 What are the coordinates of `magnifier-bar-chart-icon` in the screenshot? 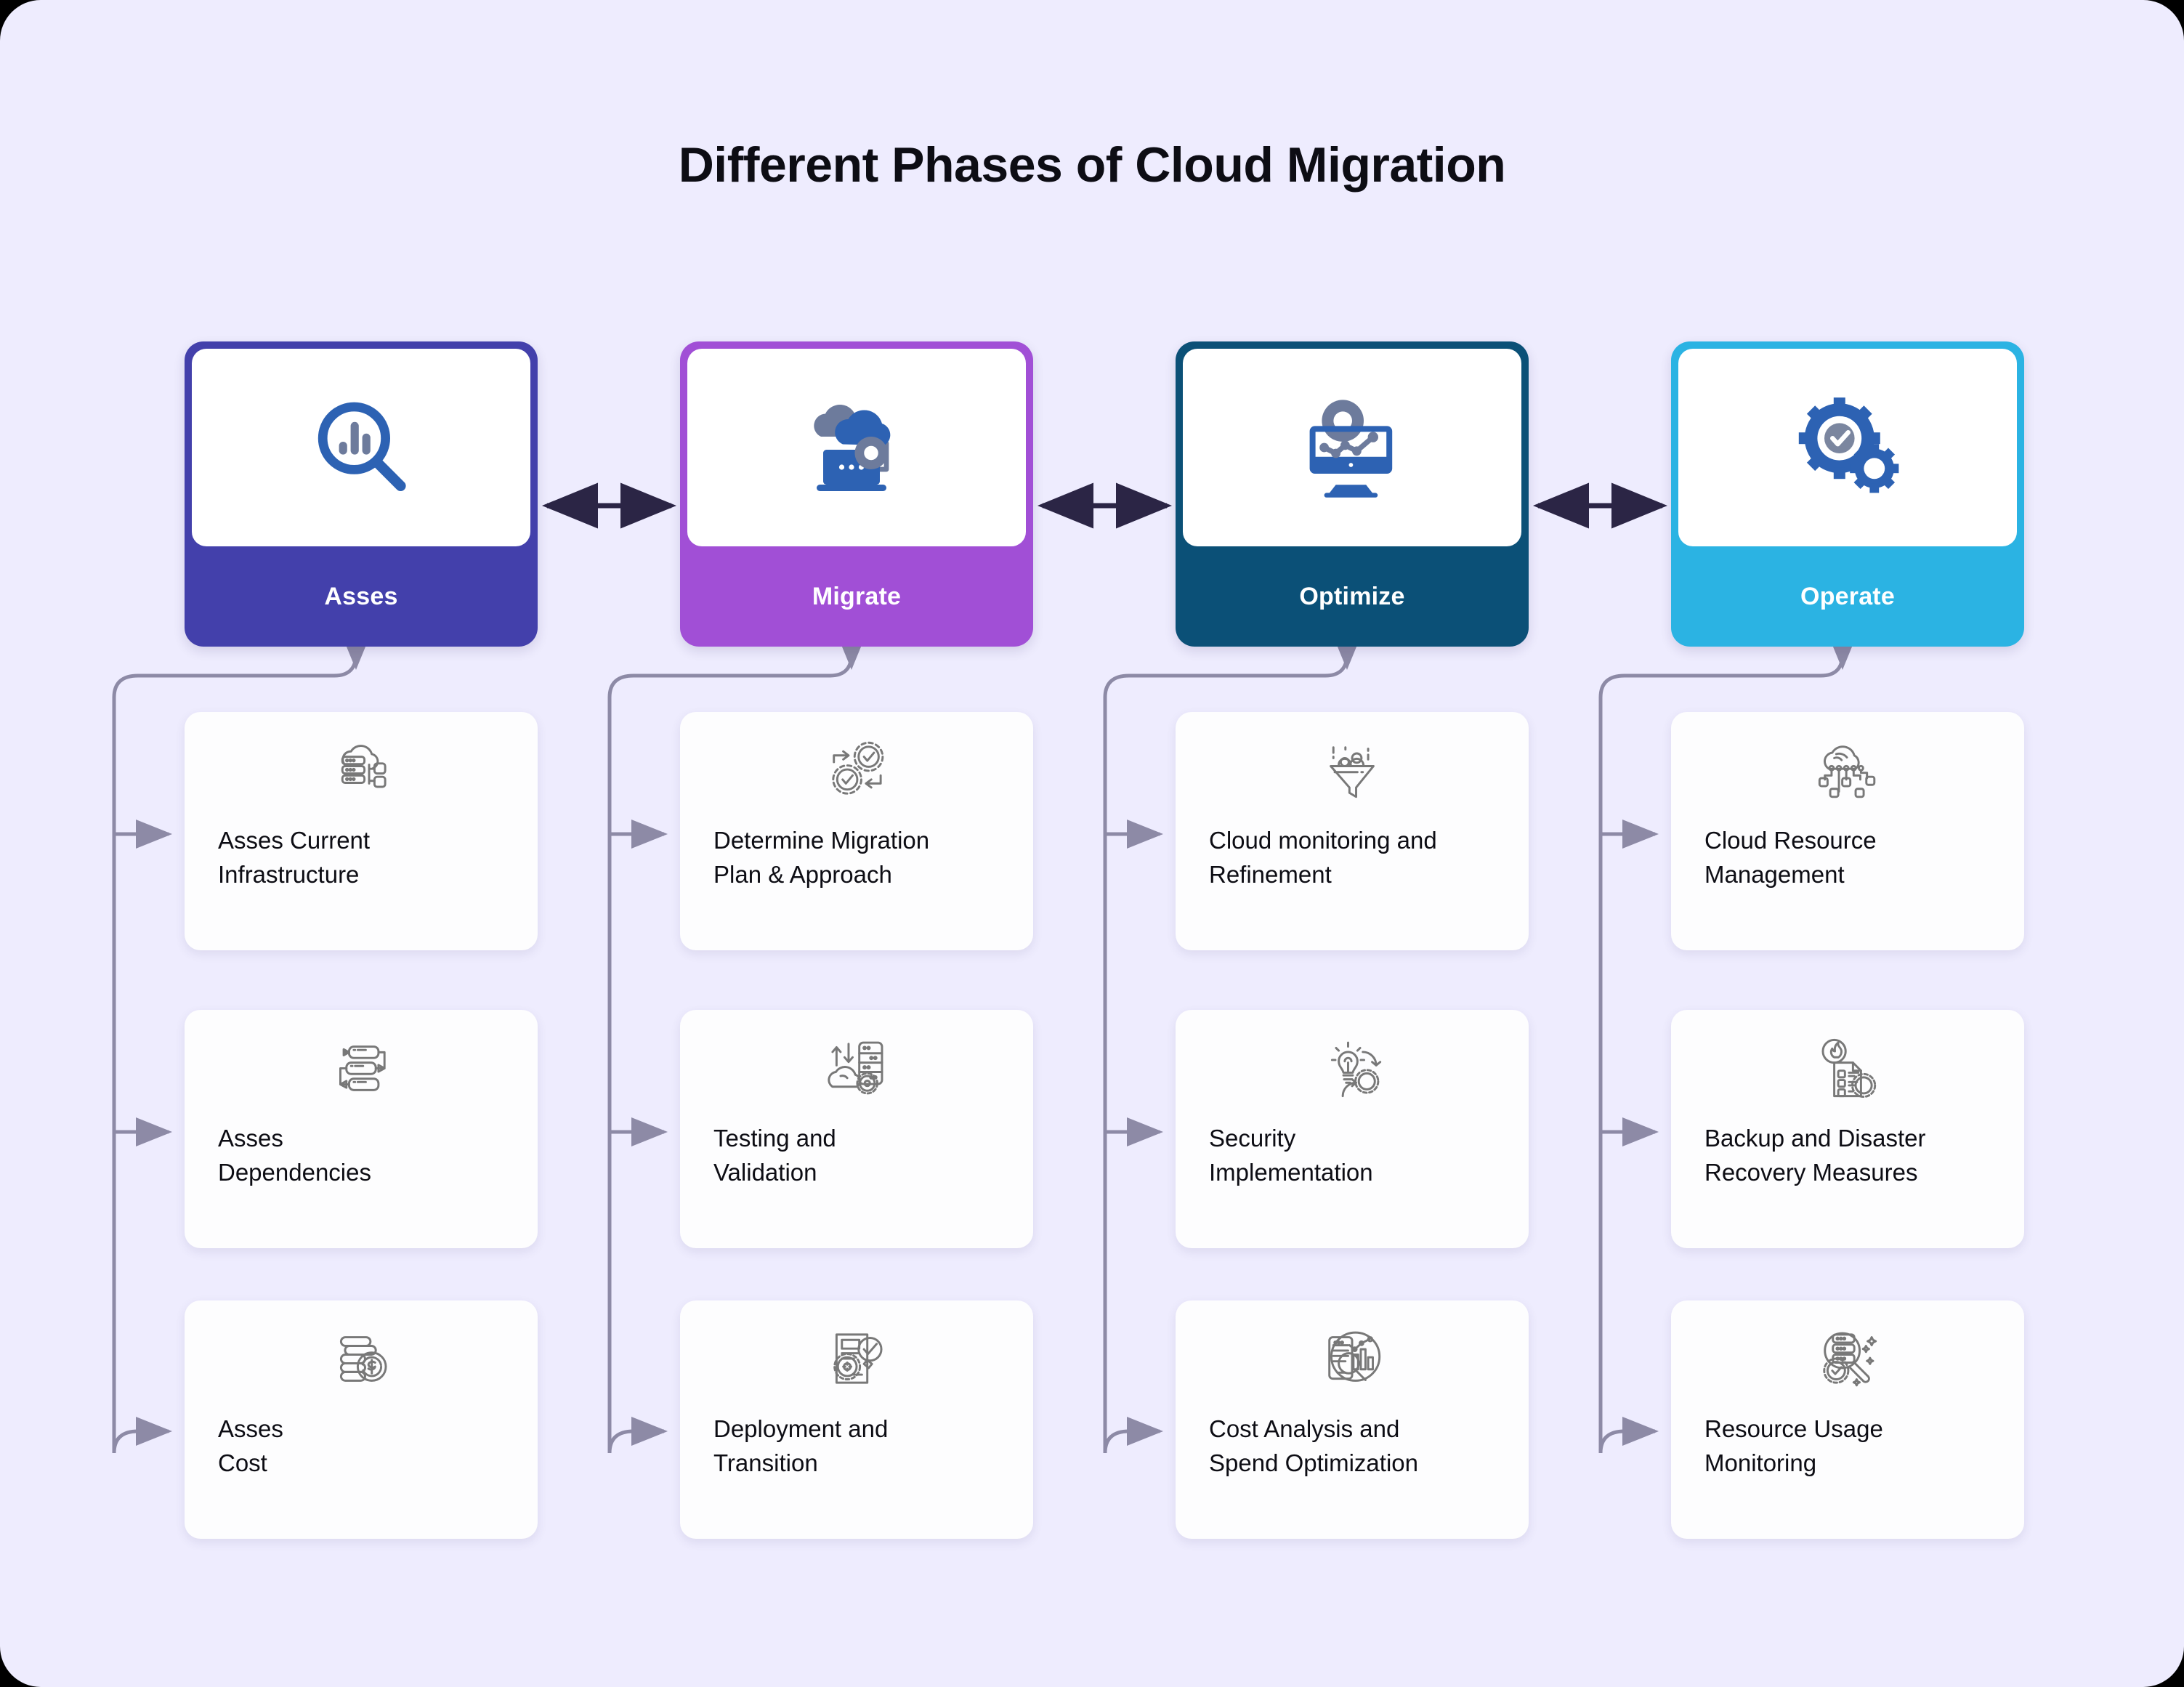 It's located at (361, 447).